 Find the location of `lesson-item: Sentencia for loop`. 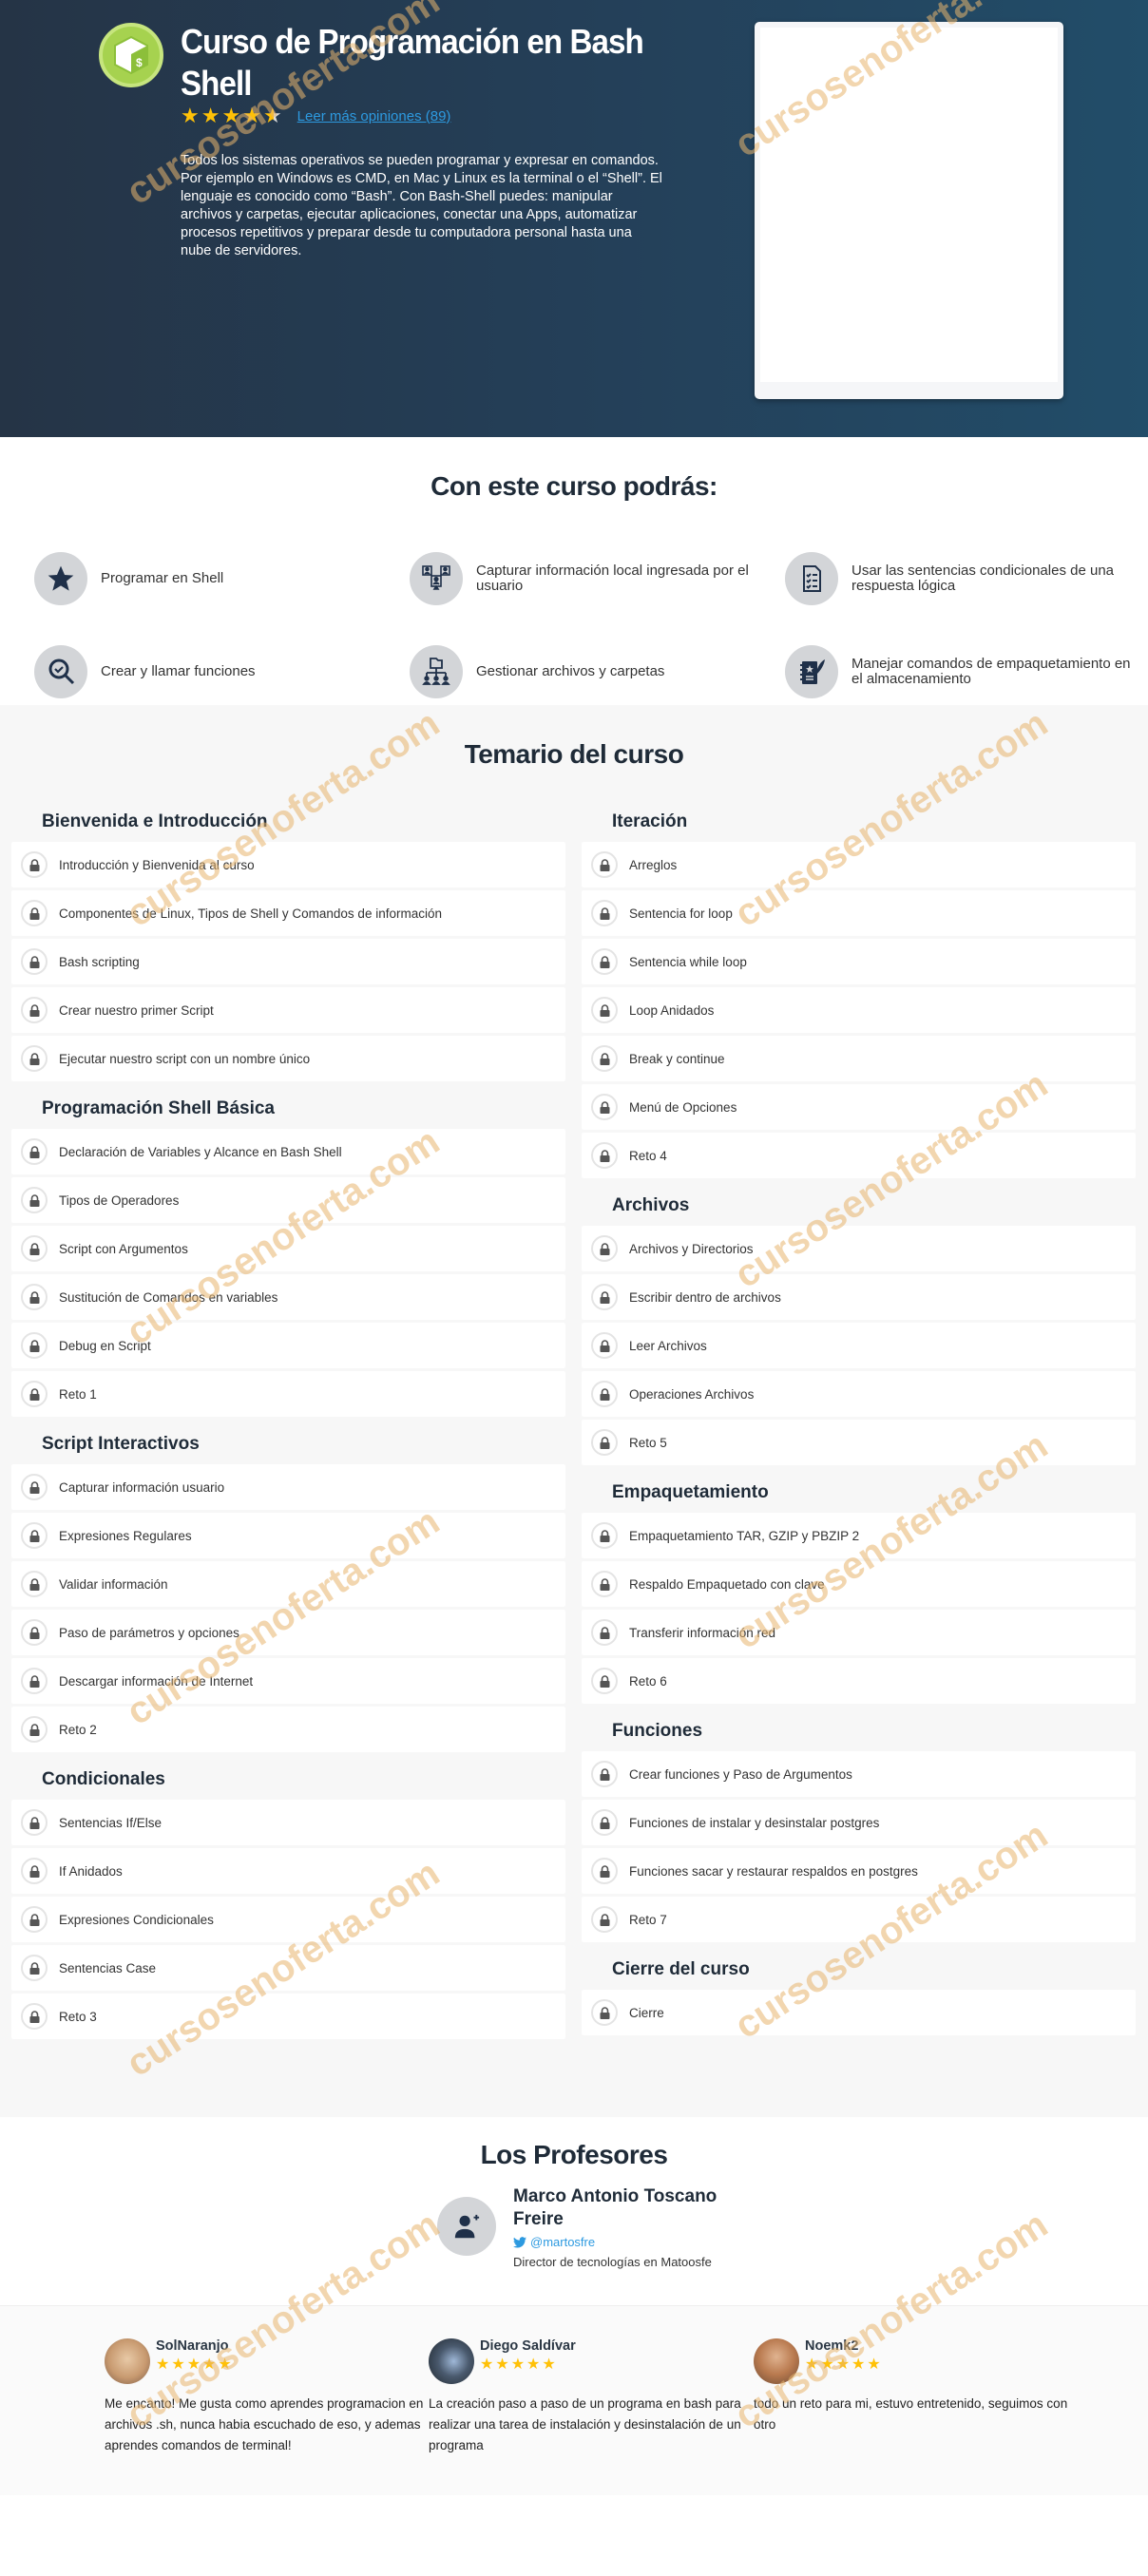

lesson-item: Sentencia for loop is located at coordinates (859, 913).